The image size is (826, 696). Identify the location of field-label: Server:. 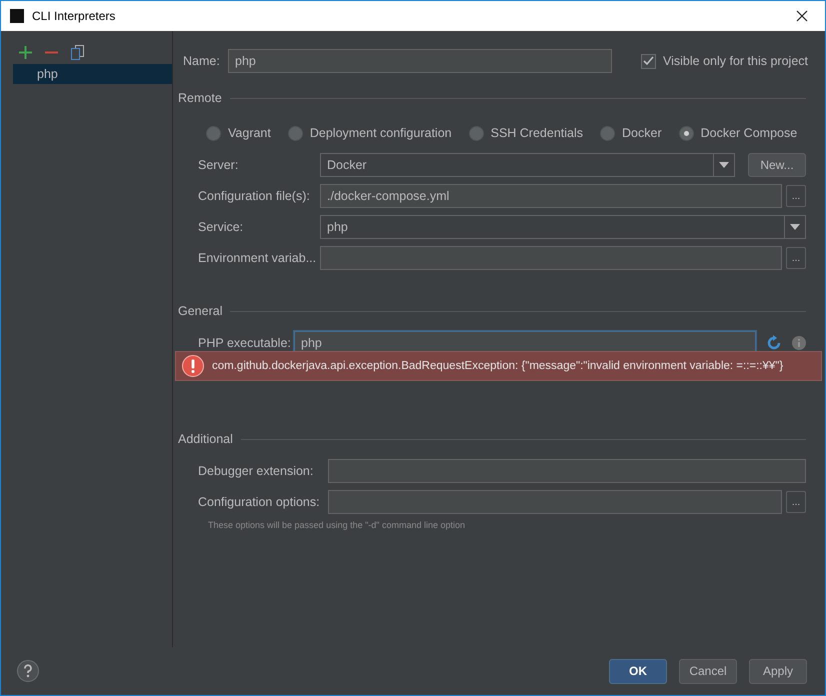
(219, 165).